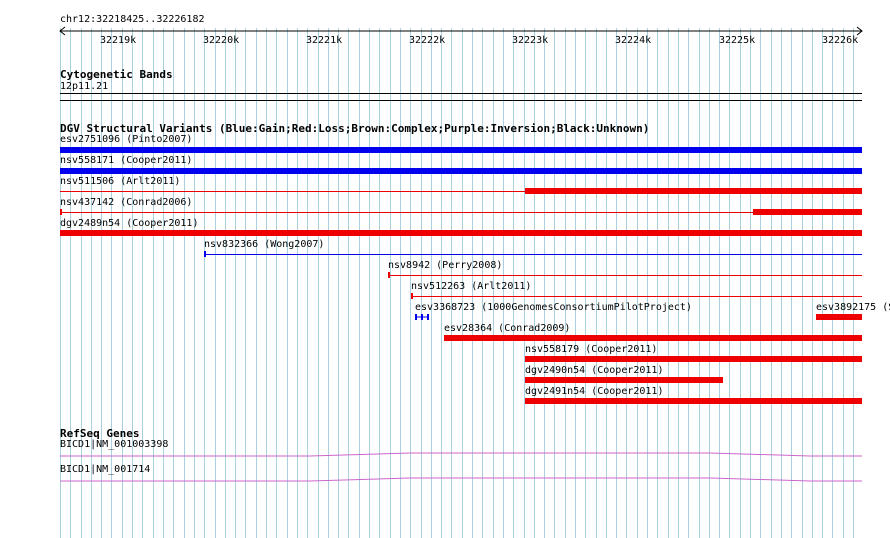 This screenshot has width=890, height=538. What do you see at coordinates (324, 40) in the screenshot?
I see `ruler-tick: 32221k` at bounding box center [324, 40].